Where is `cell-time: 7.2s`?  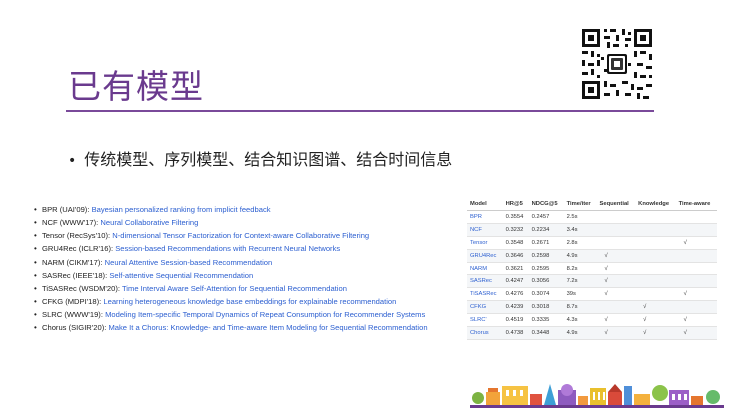 cell-time: 7.2s is located at coordinates (580, 281).